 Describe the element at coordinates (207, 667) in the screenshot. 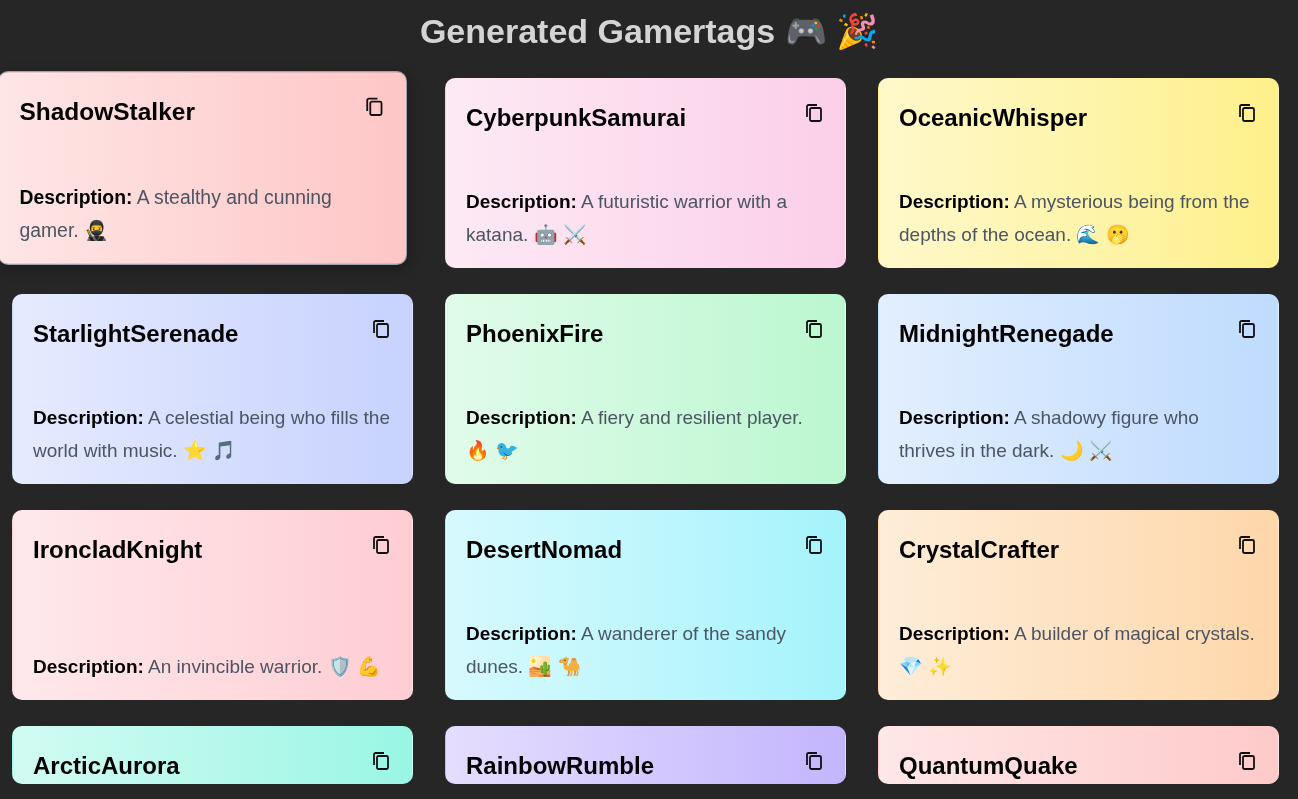

I see `gamertag-description: Description: An invincible warrior. 🛡 💪` at that location.